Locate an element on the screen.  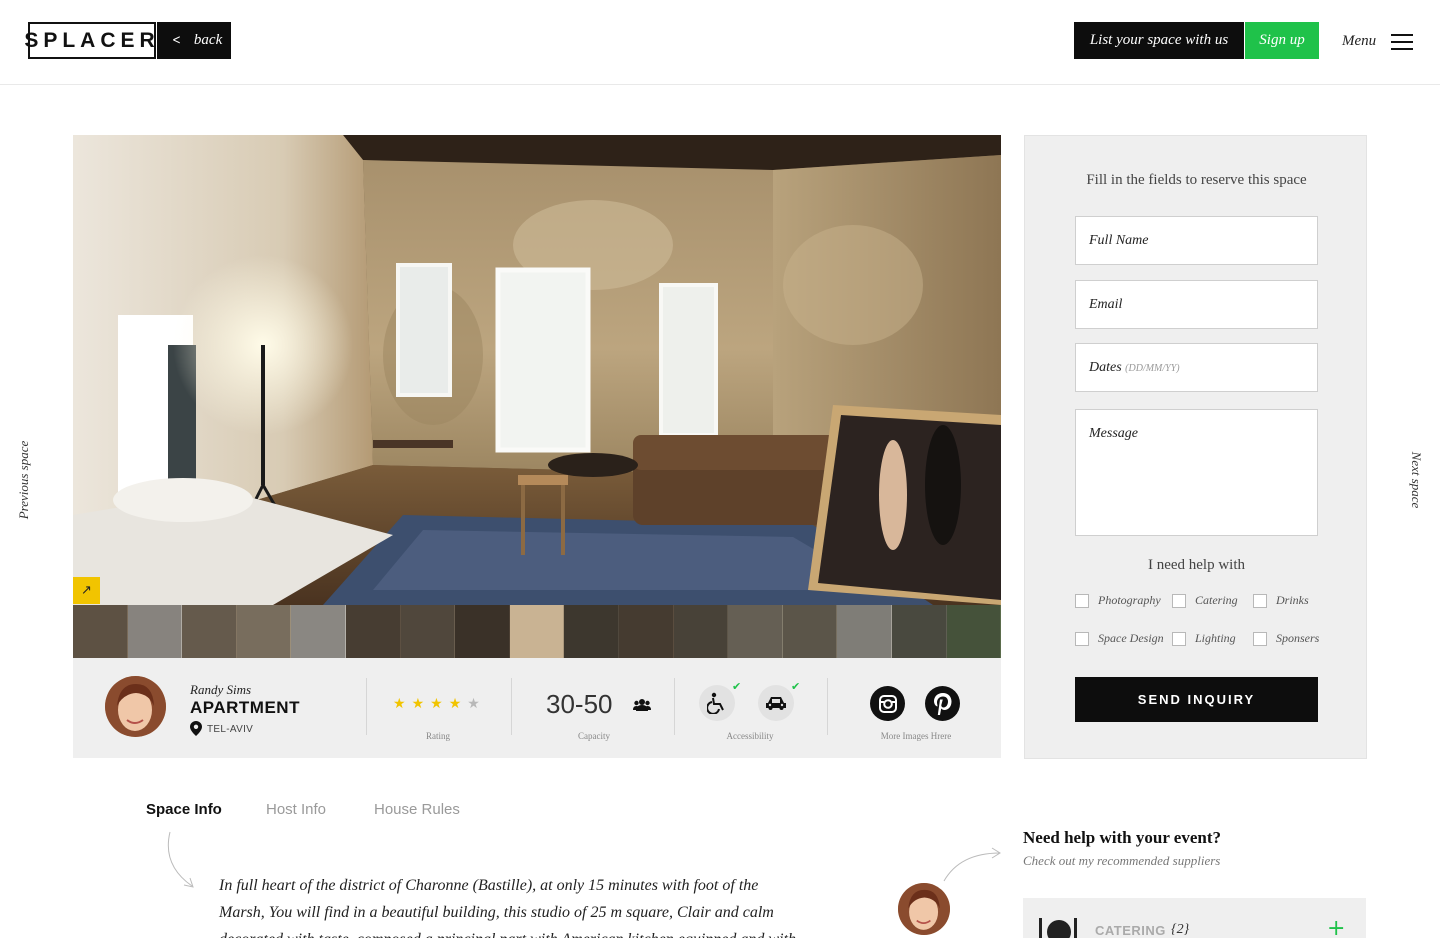
instagram-icon is located at coordinates (887, 703).